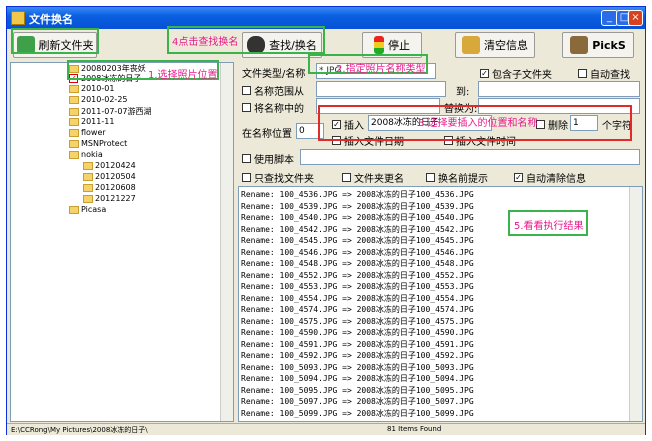  Describe the element at coordinates (463, 179) in the screenshot. I see `prompt-before-label: 换名前提示` at that location.